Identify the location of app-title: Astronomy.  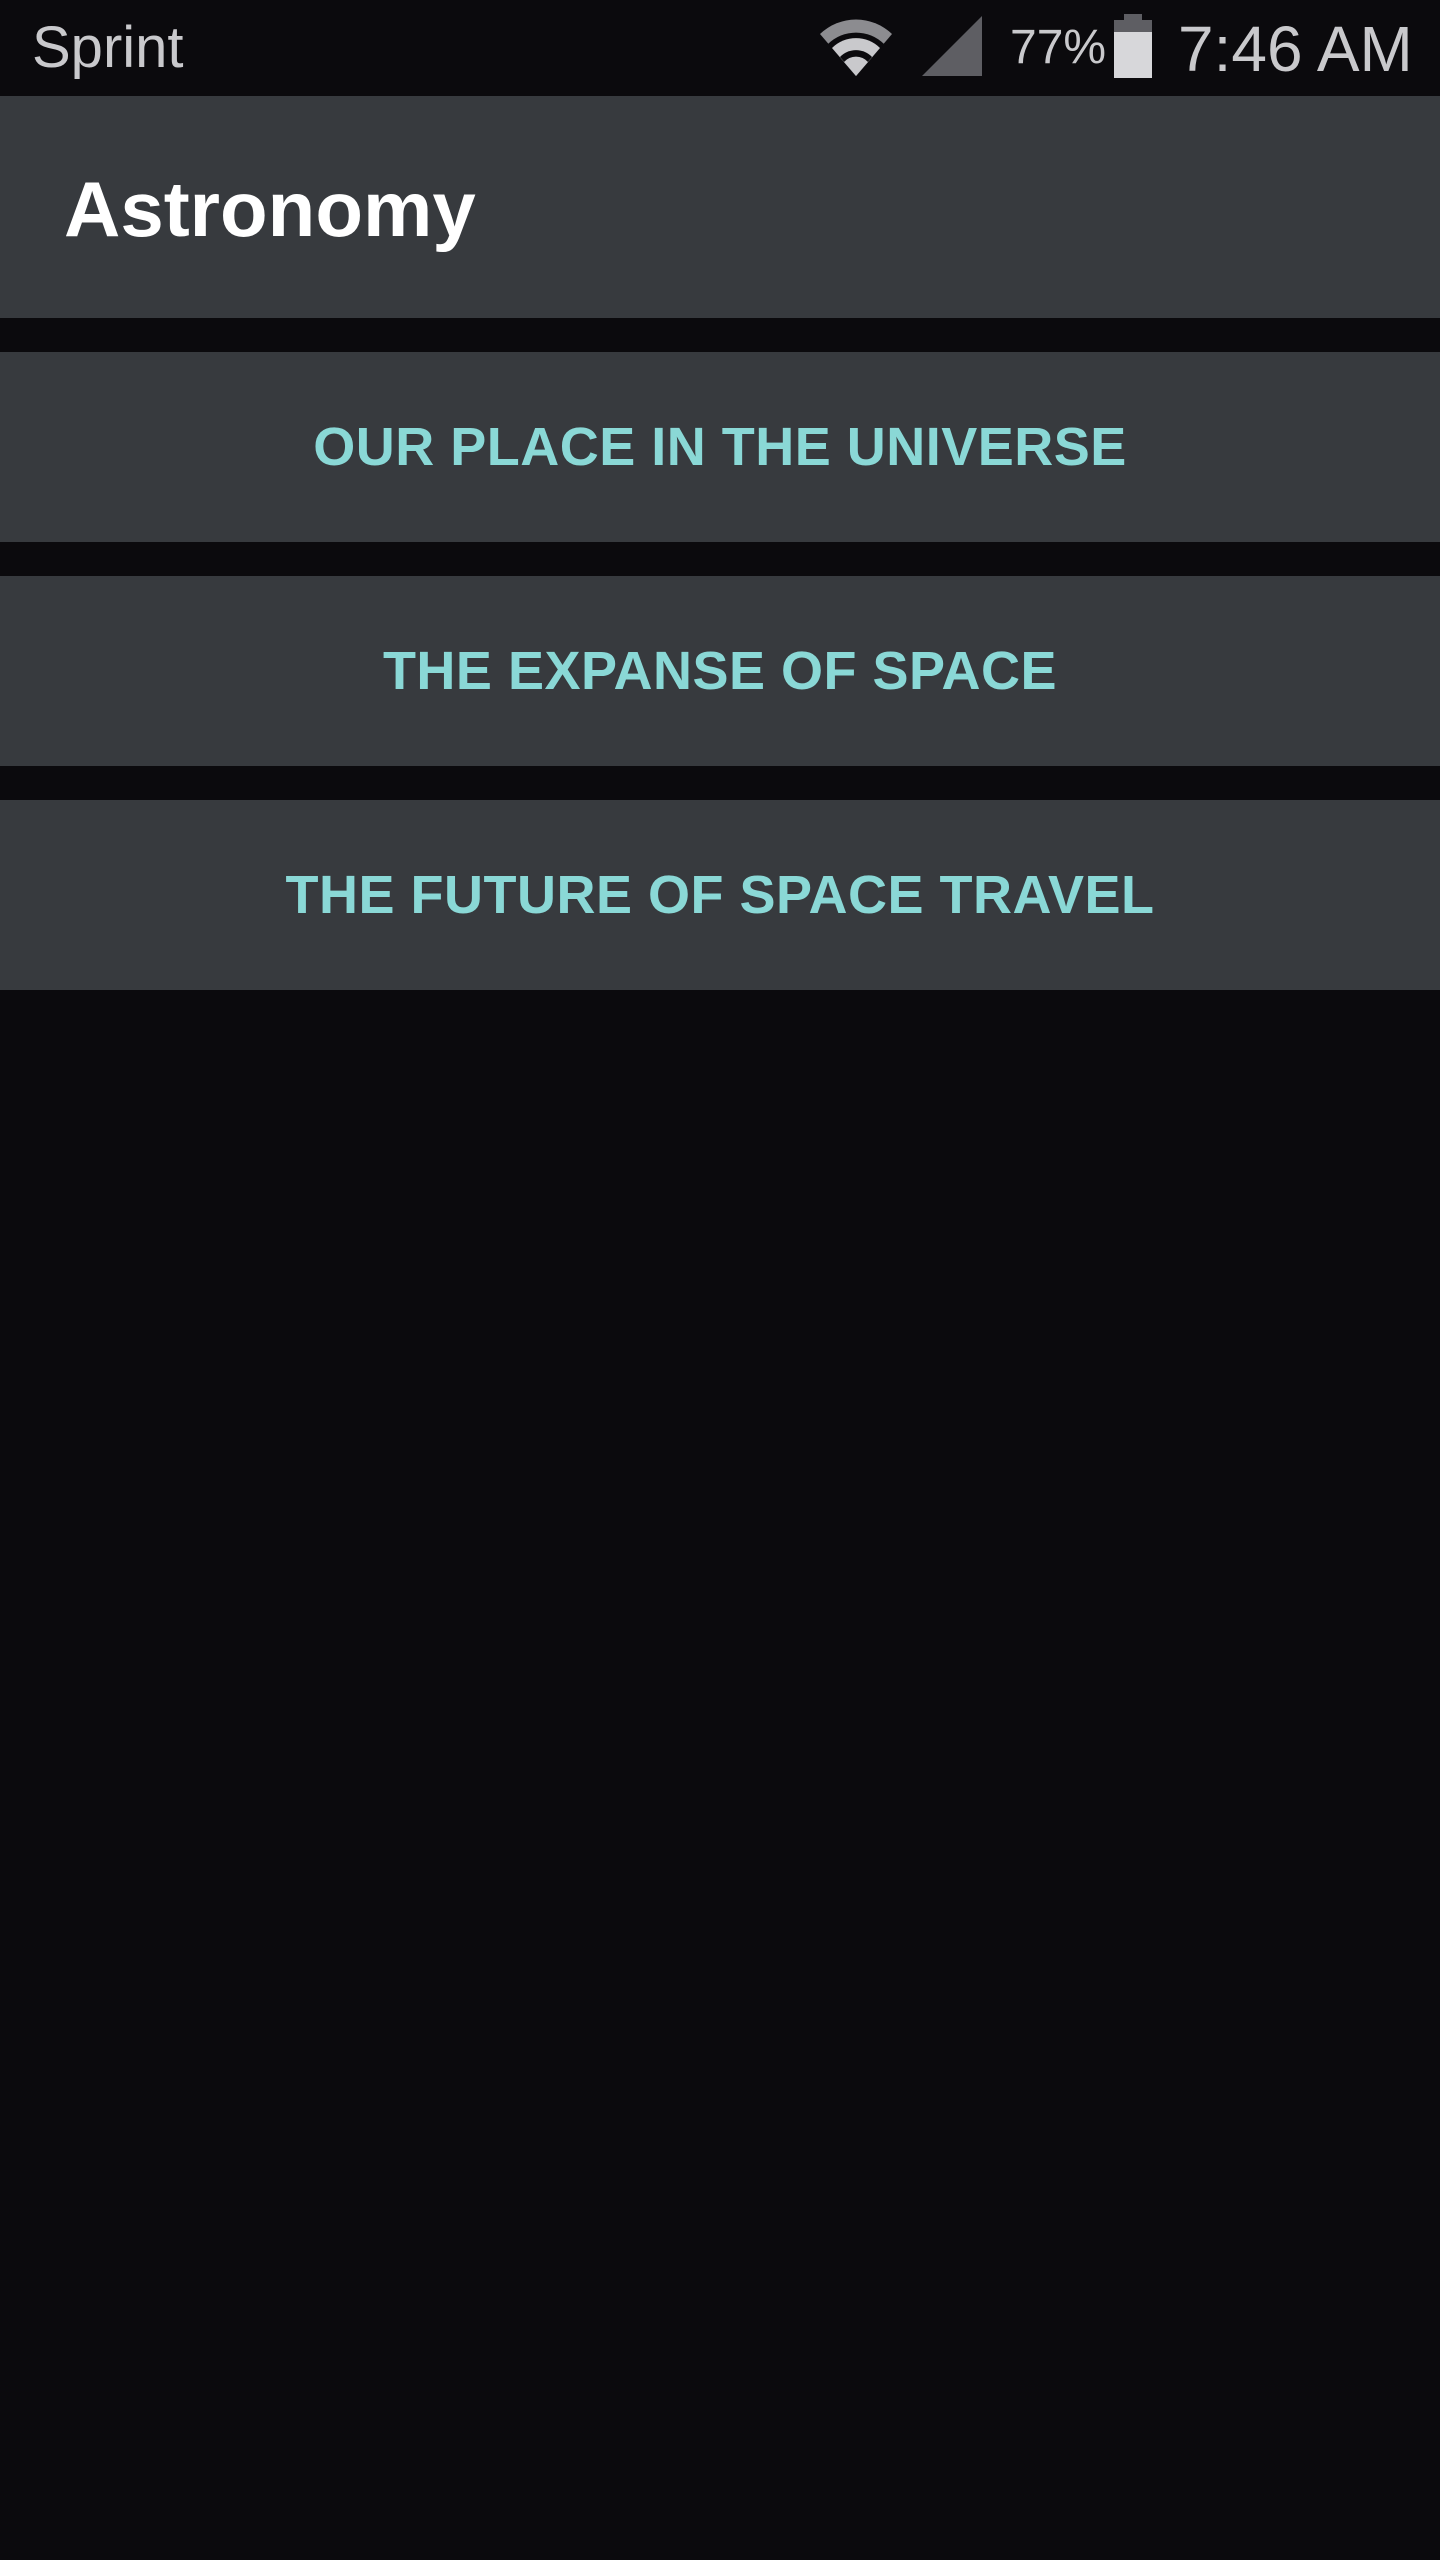
(270, 209).